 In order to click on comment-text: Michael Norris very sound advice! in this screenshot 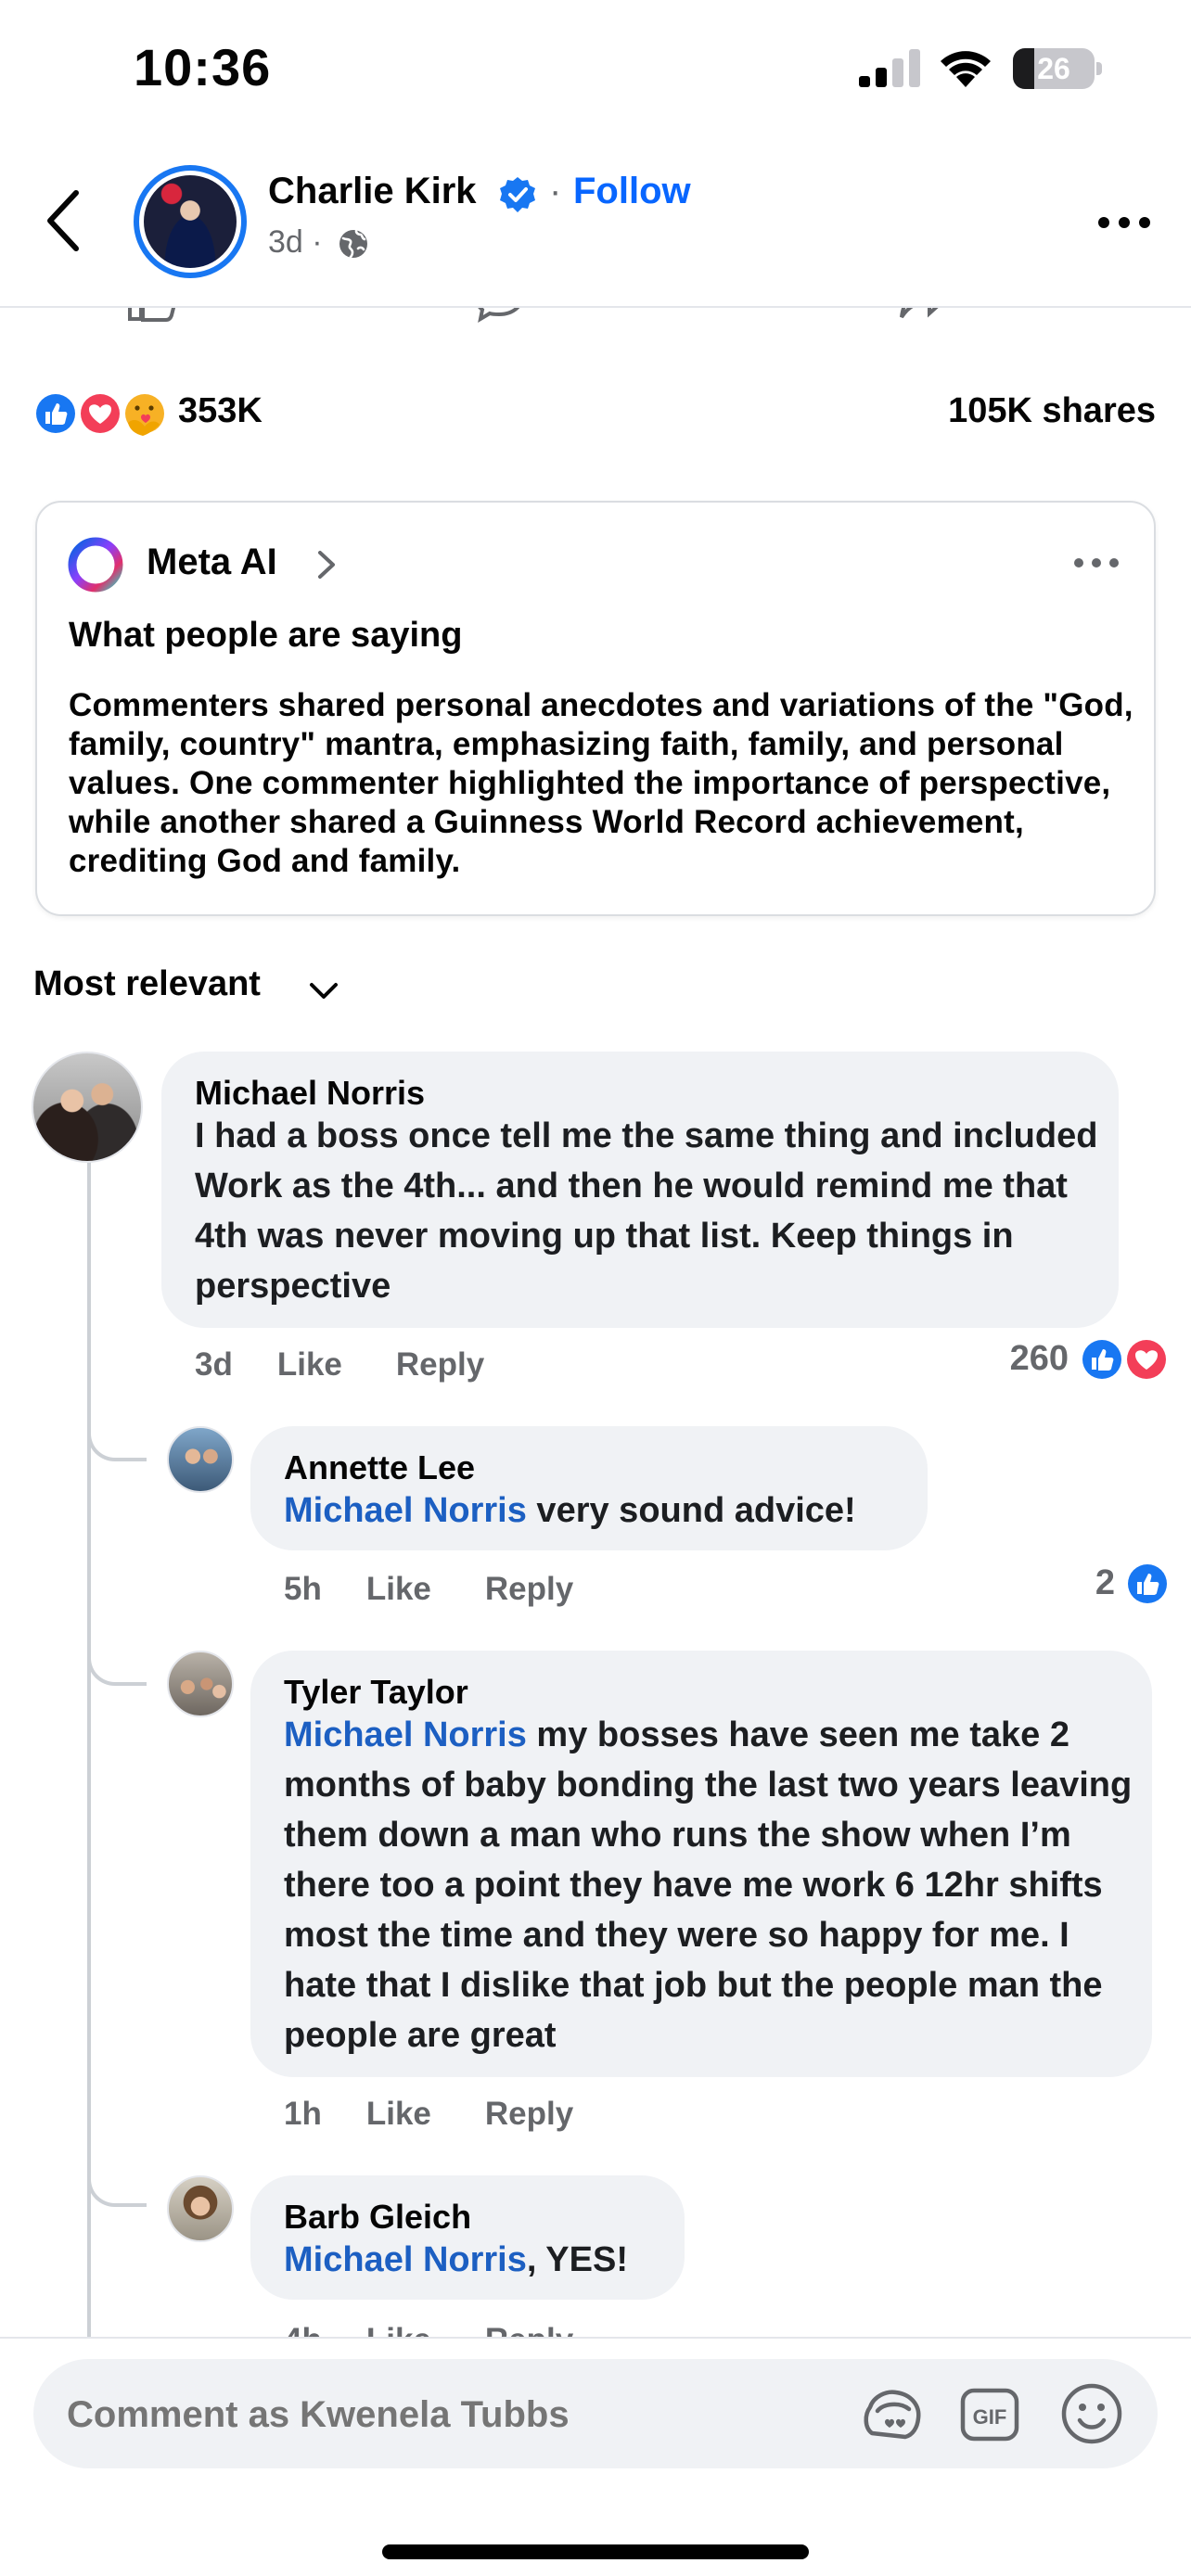, I will do `click(599, 1511)`.